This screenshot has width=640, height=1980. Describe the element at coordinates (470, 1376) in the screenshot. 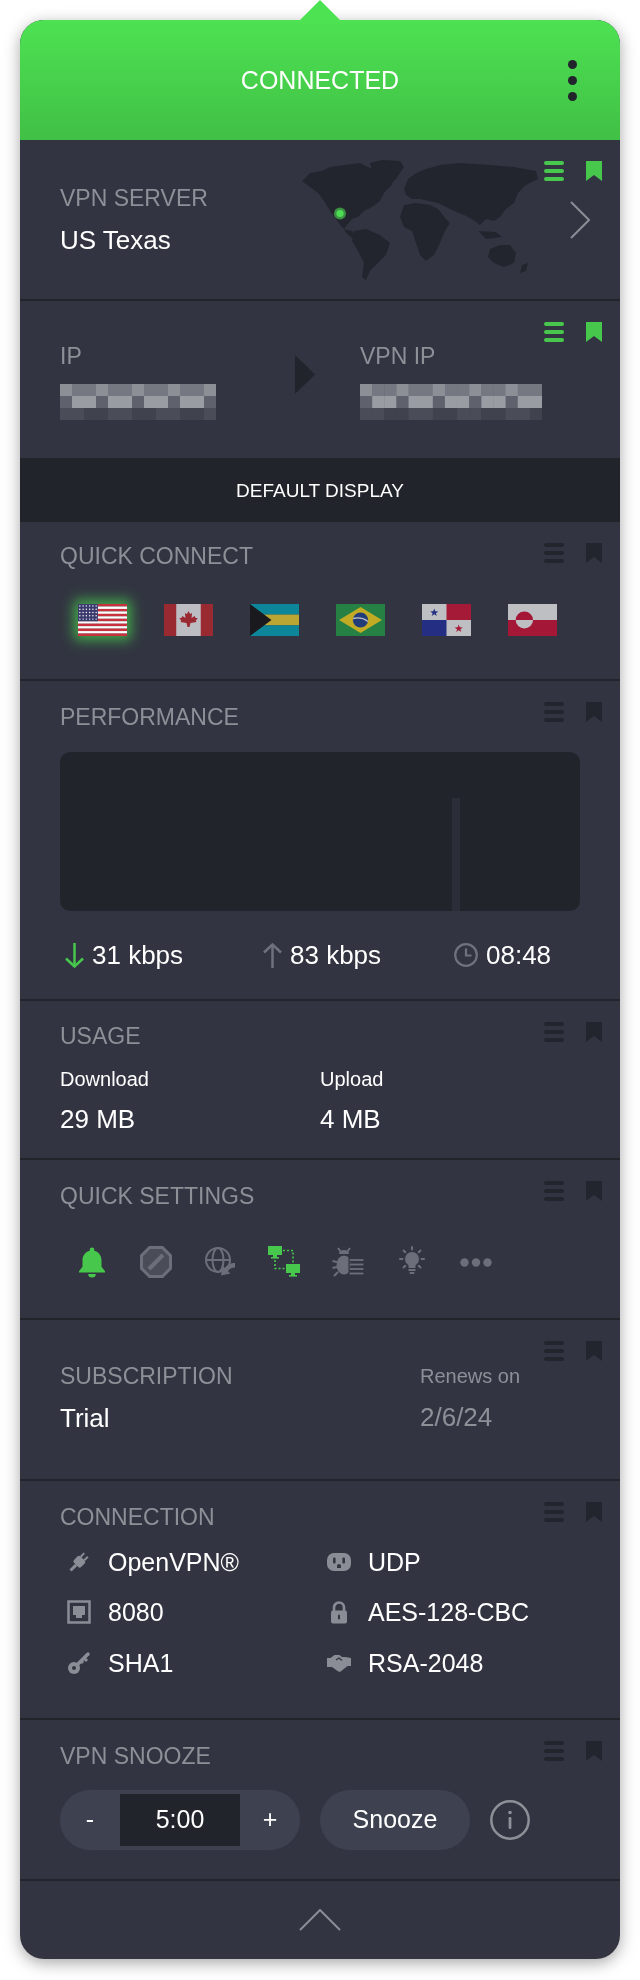

I see `renewal-label: Renews on` at that location.